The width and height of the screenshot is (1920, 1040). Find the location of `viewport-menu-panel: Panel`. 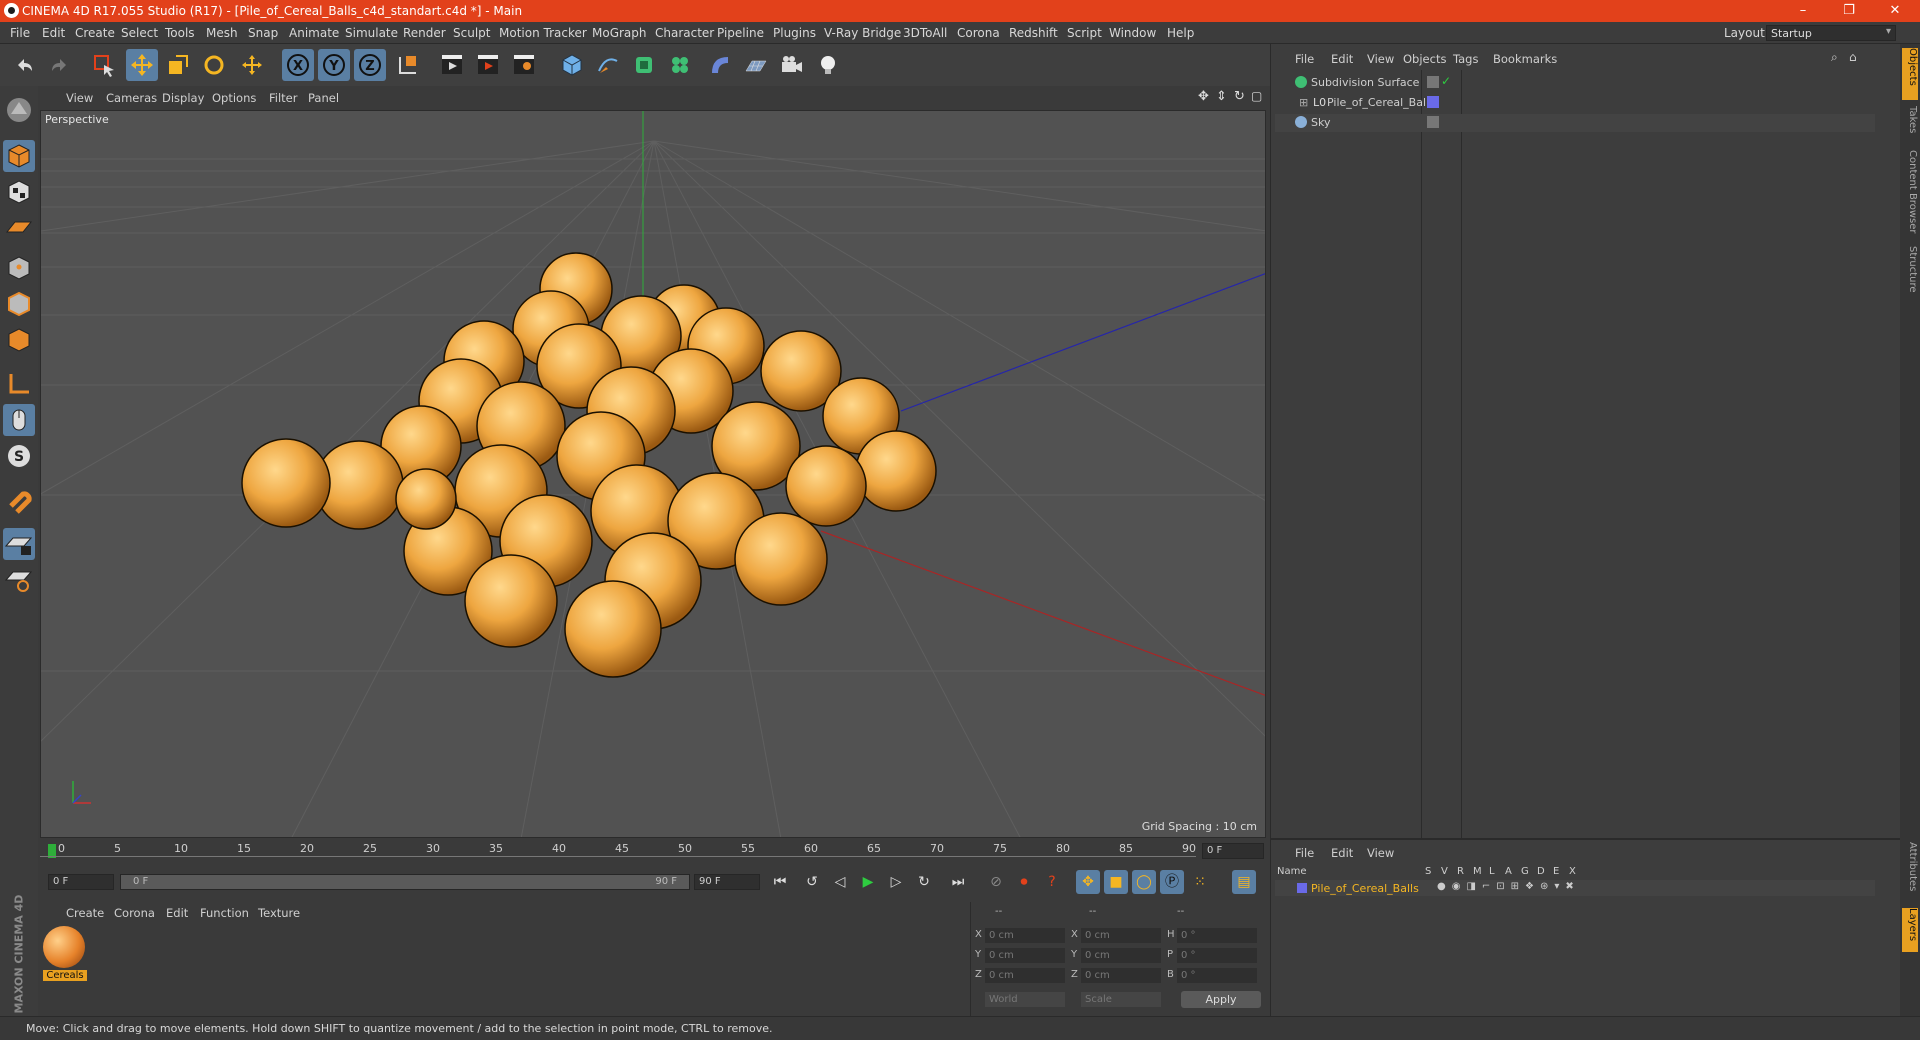

viewport-menu-panel: Panel is located at coordinates (323, 98).